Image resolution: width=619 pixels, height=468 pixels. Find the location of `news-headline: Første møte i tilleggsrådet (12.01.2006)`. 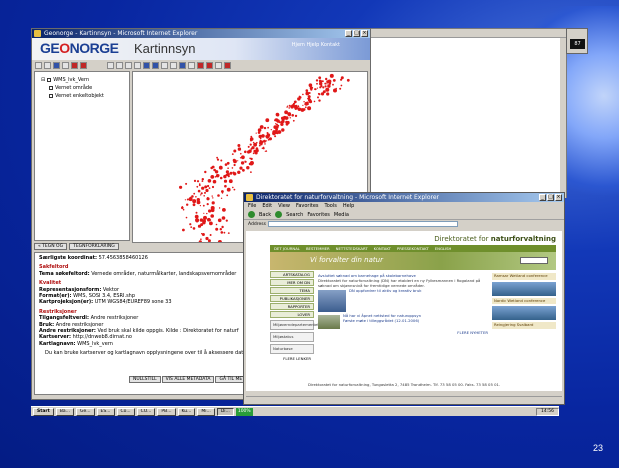

news-headline: Første møte i tilleggsrådet (12.01.2006) is located at coordinates (403, 320).